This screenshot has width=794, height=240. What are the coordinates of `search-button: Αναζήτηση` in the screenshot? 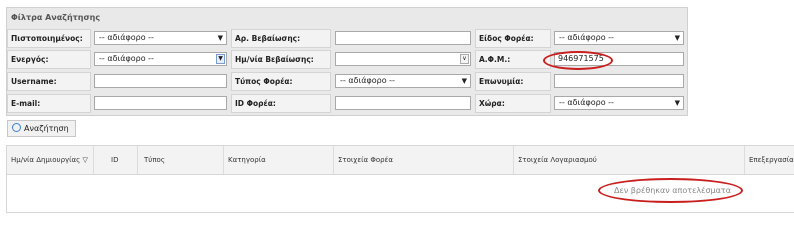 It's located at (41, 128).